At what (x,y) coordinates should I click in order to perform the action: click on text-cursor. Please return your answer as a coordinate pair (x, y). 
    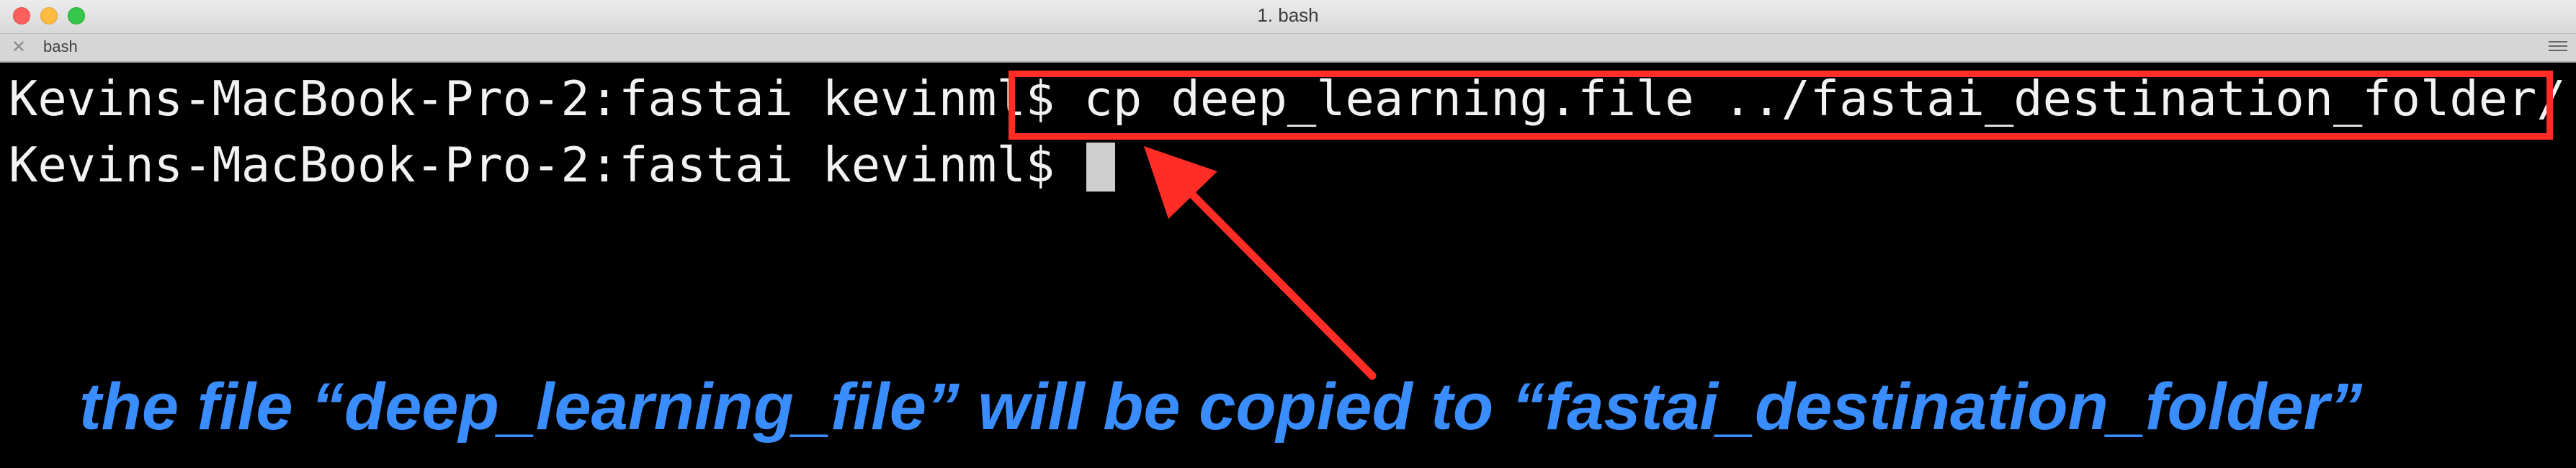
    Looking at the image, I should click on (1101, 167).